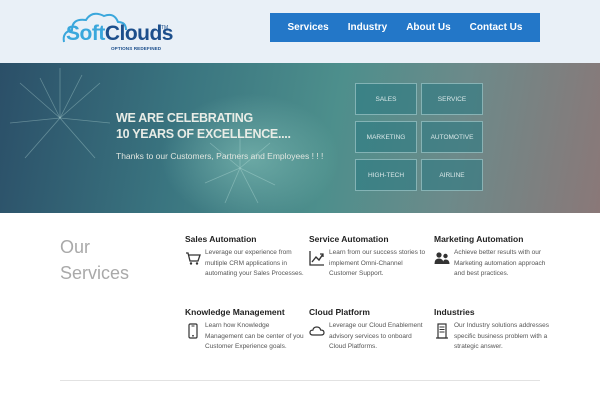  I want to click on mobile-phone-icon, so click(193, 331).